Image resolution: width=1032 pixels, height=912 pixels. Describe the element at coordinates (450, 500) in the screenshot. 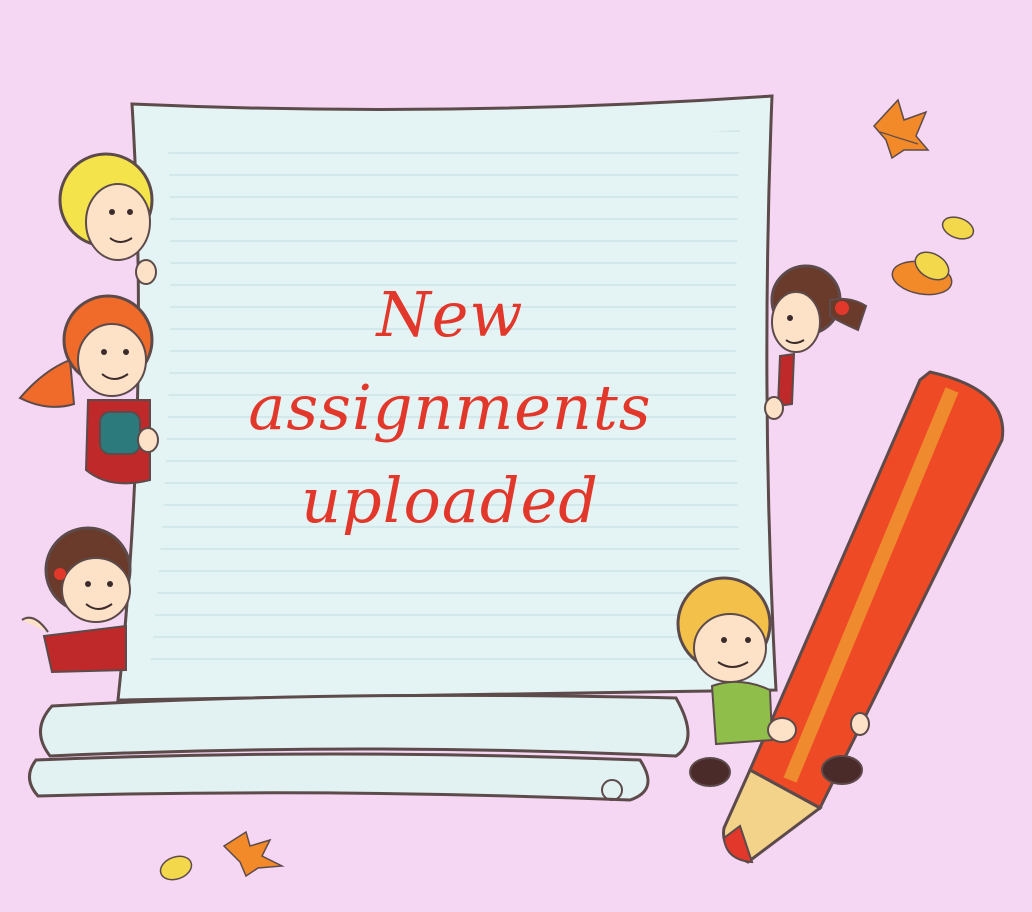

I see `announcement-line-3: uploaded` at that location.